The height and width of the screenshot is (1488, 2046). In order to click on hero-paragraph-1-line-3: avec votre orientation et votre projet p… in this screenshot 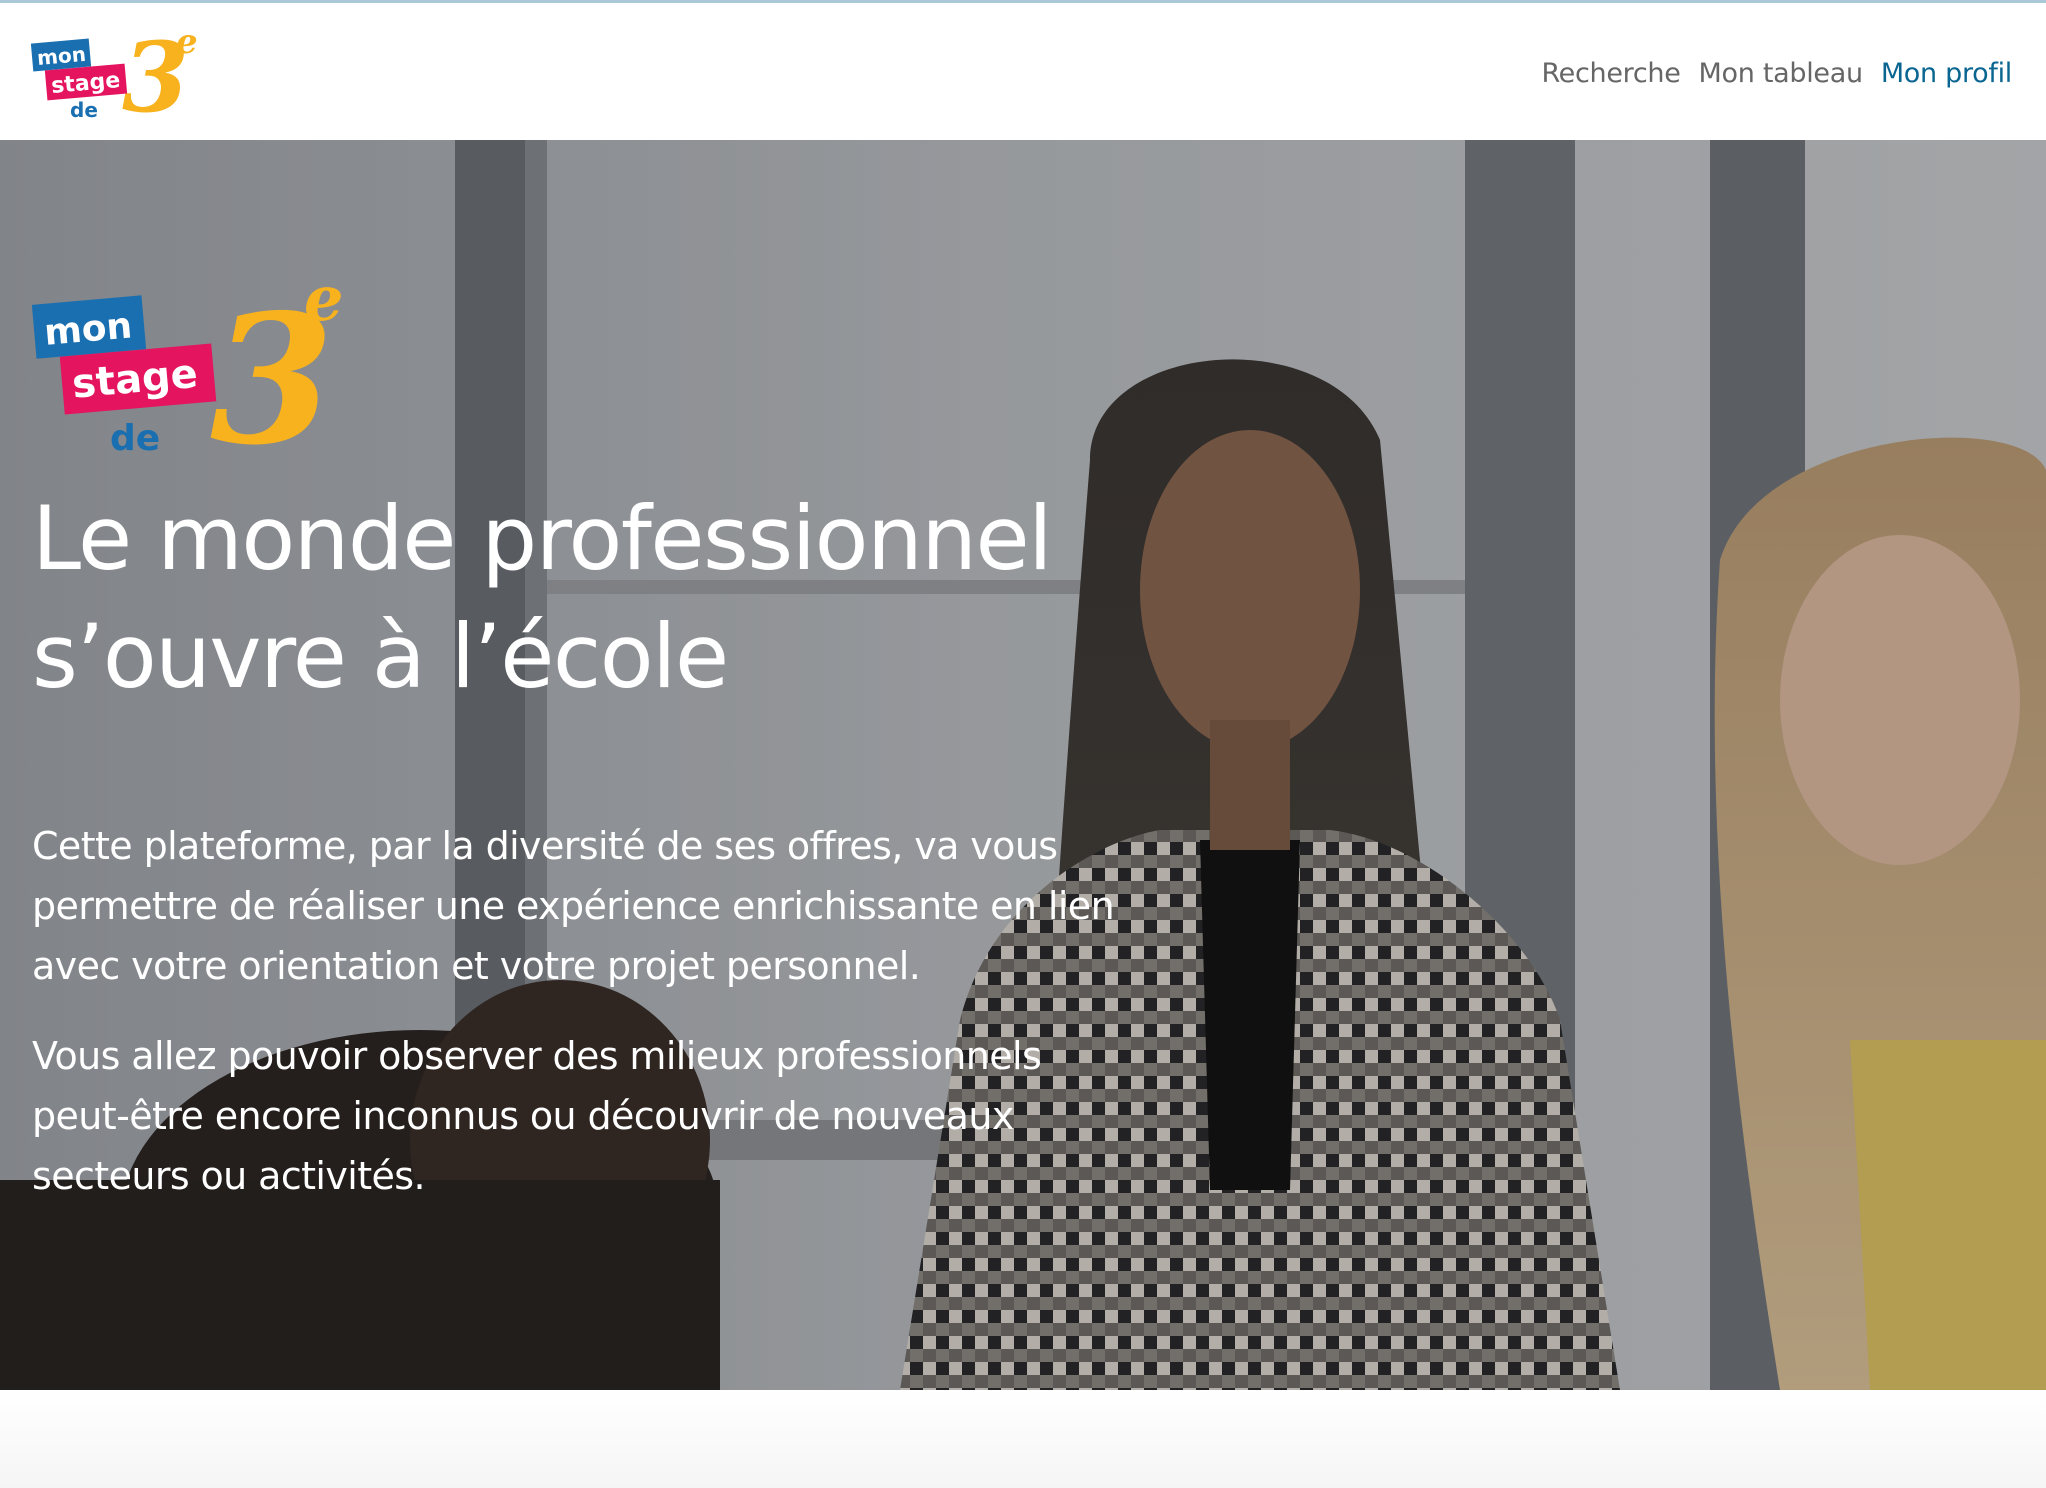, I will do `click(476, 966)`.